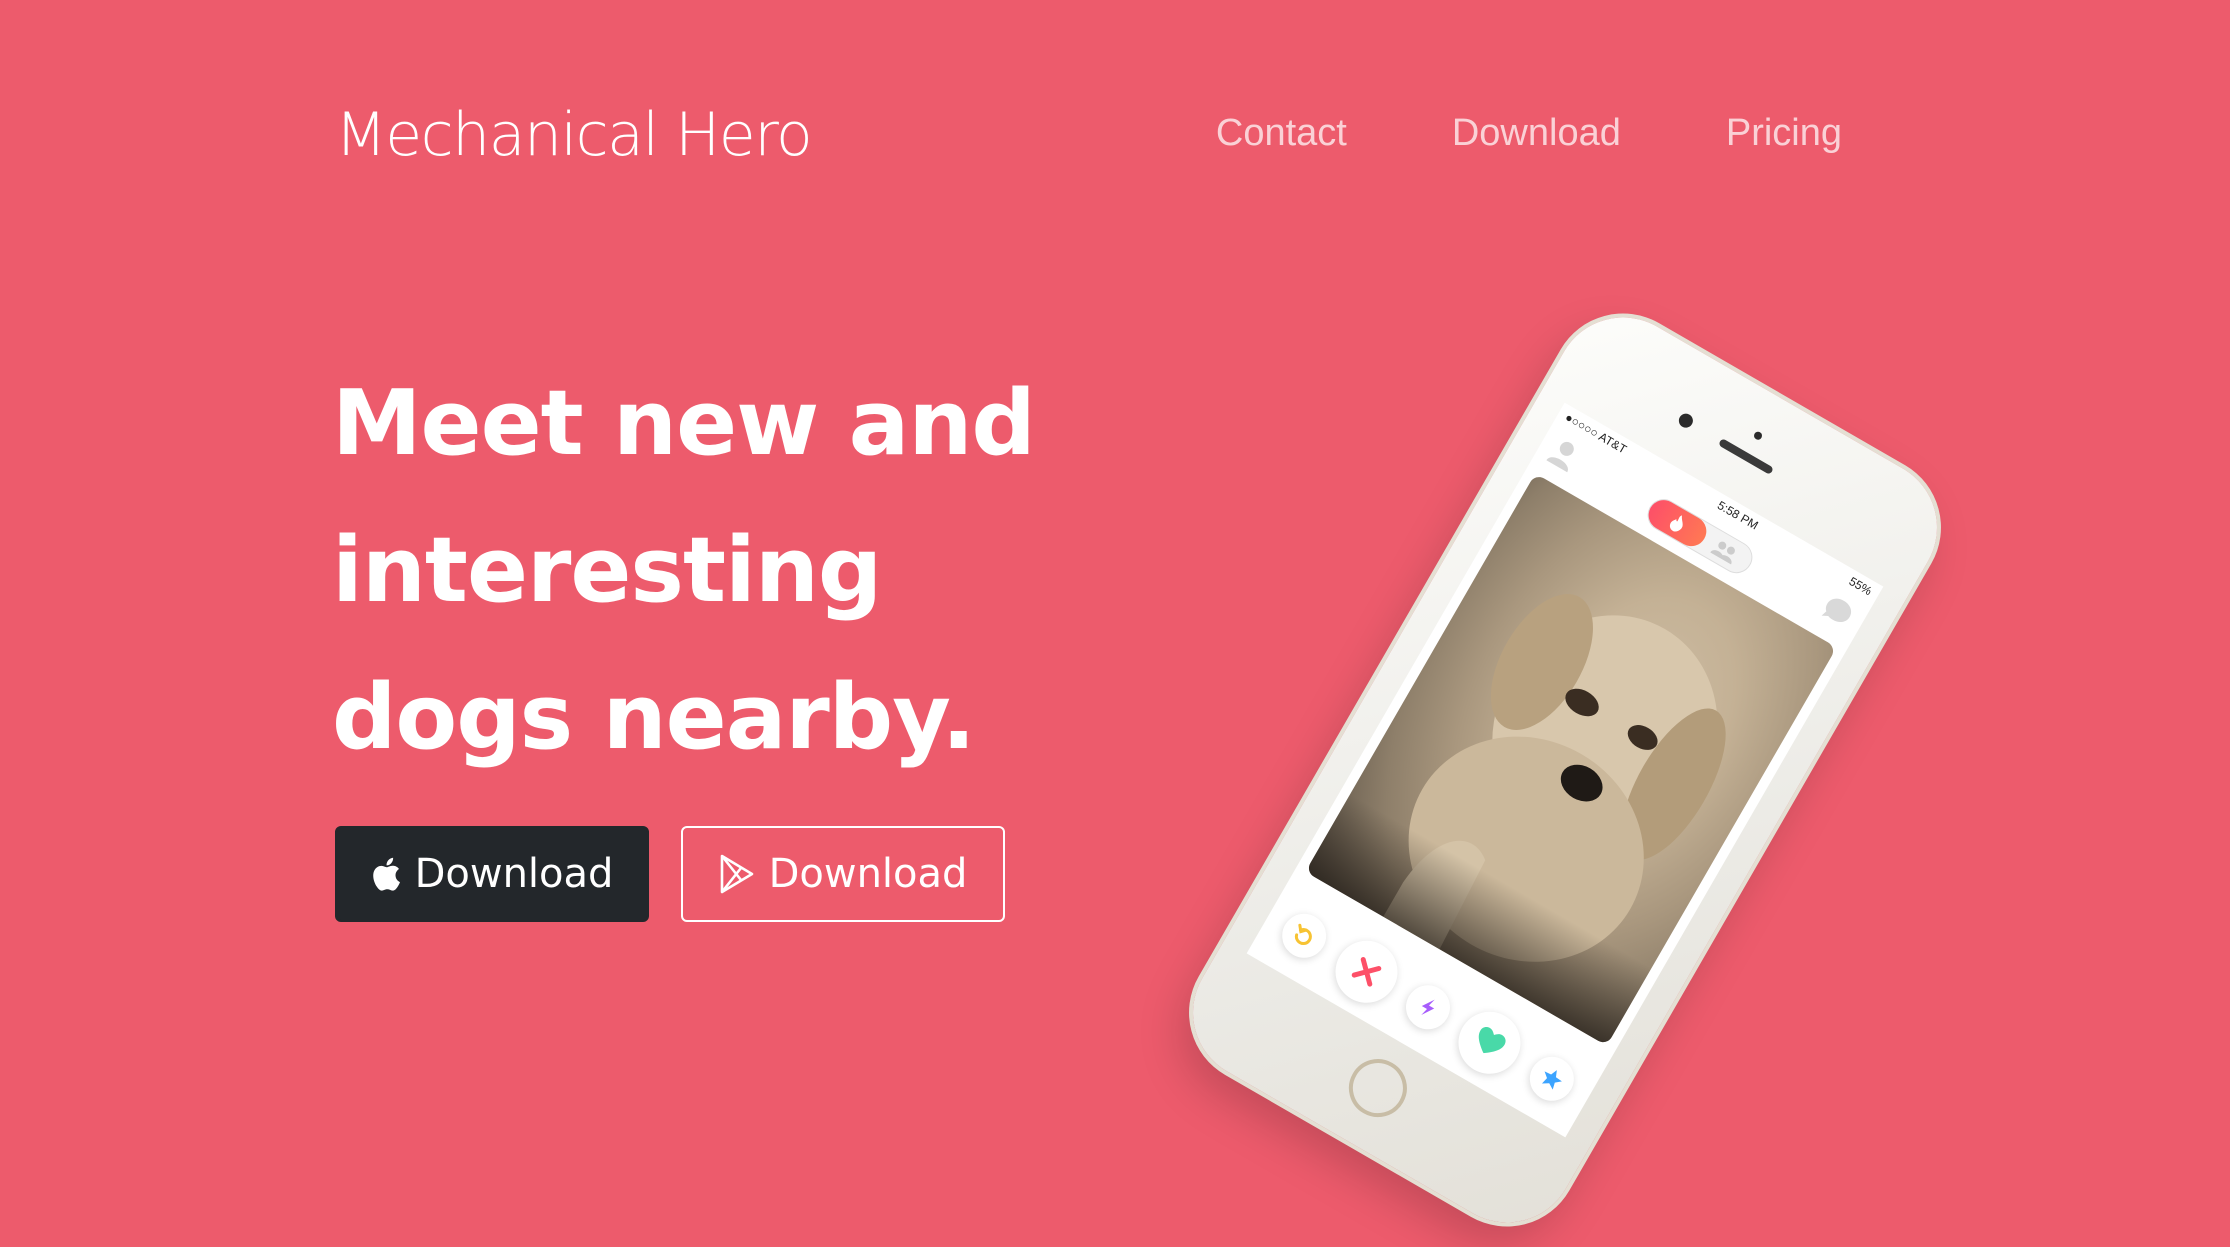 Image resolution: width=2230 pixels, height=1247 pixels. Describe the element at coordinates (1563, 456) in the screenshot. I see `profile-icon` at that location.